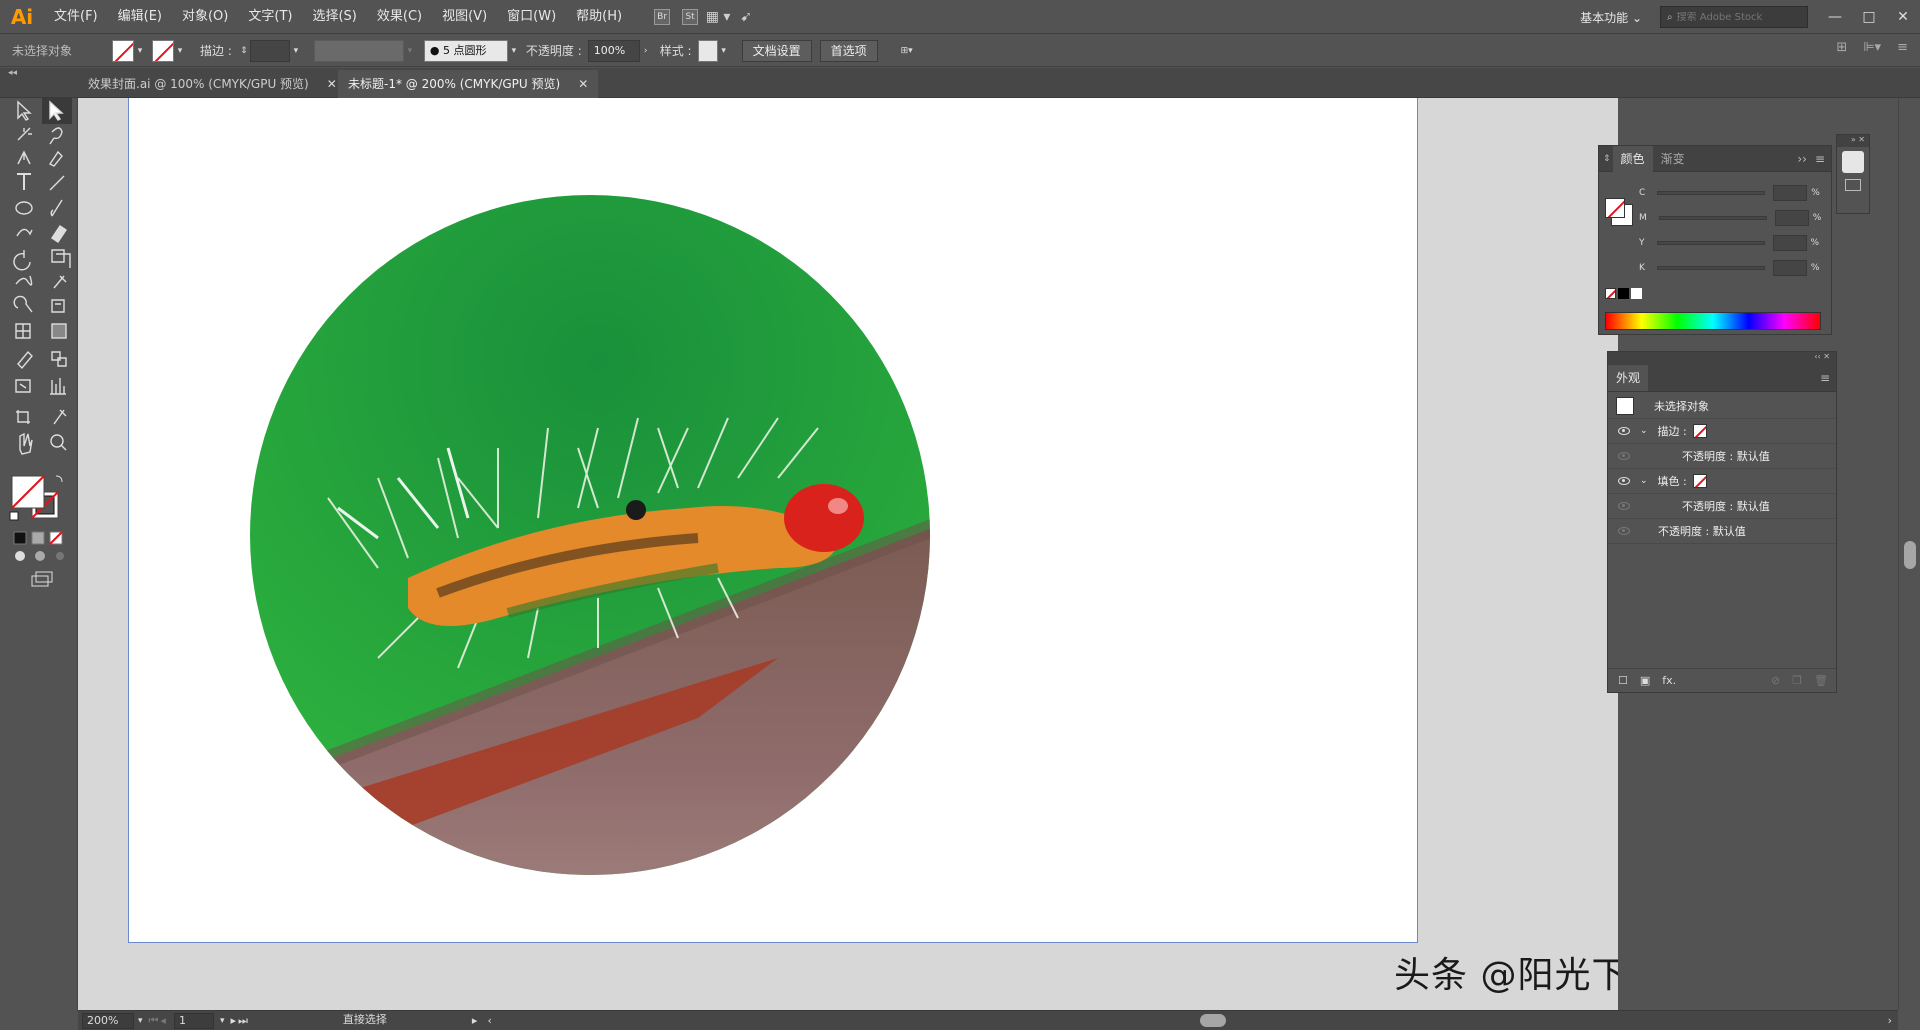  I want to click on profile-dropdown-icon: ▾, so click(410, 51).